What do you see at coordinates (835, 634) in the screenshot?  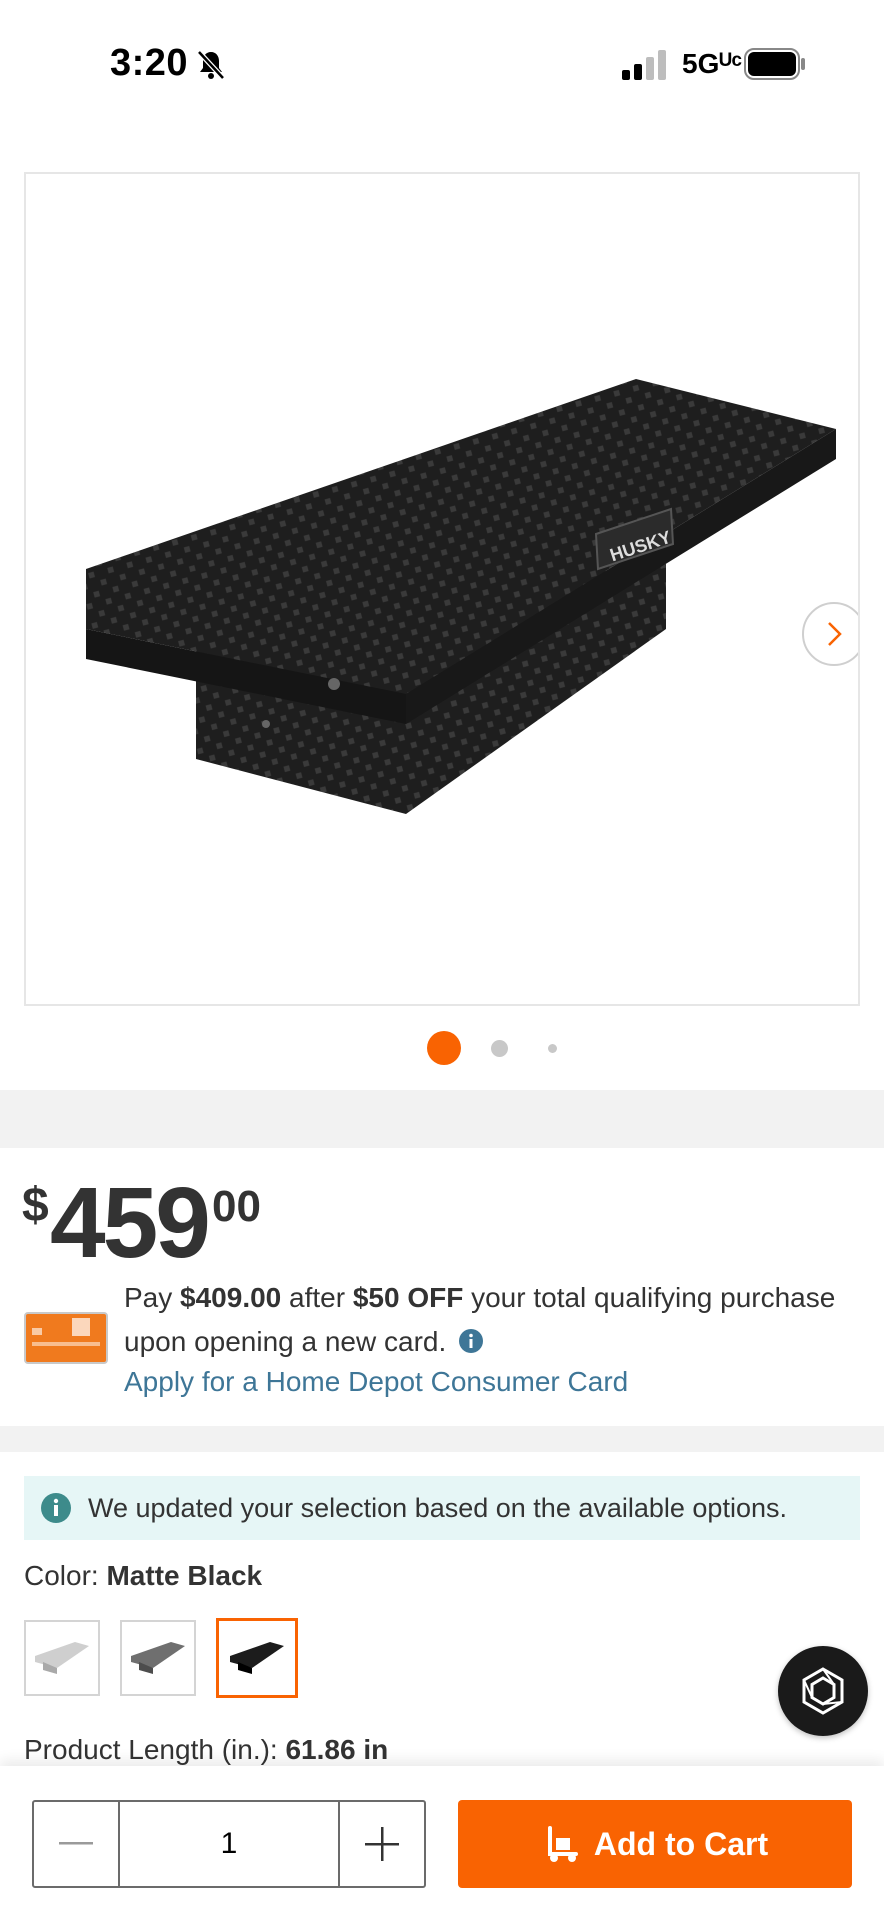 I see `chevron-right-icon` at bounding box center [835, 634].